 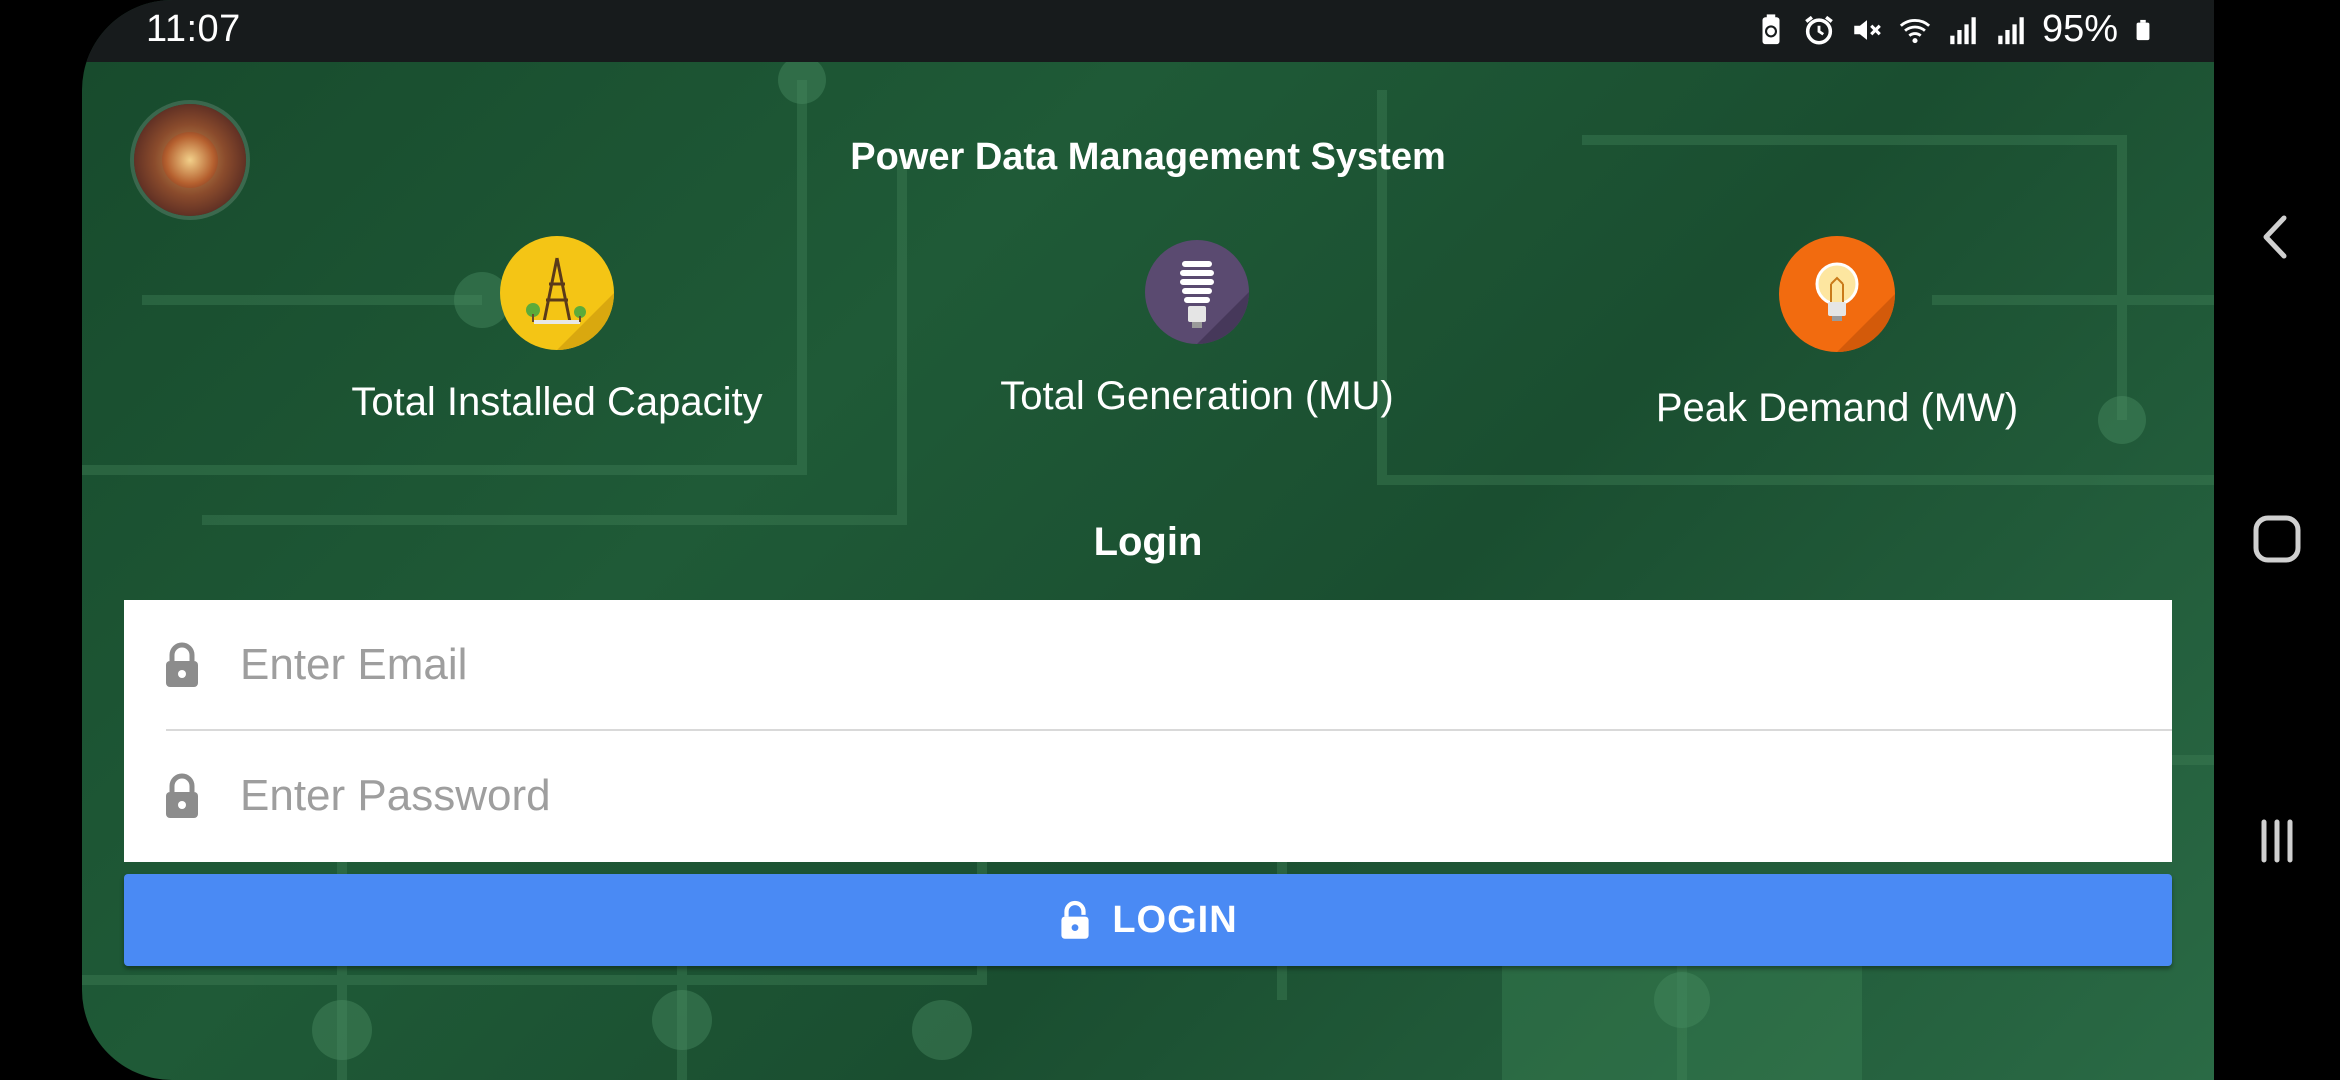 What do you see at coordinates (557, 293) in the screenshot?
I see `transmission-tower-icon` at bounding box center [557, 293].